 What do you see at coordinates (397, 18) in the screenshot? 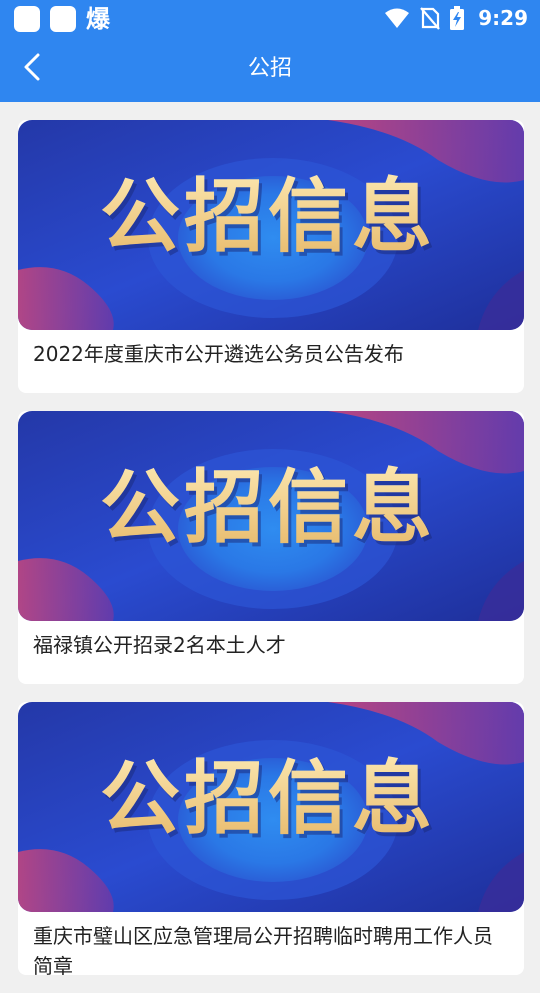
I see `wifi-icon` at bounding box center [397, 18].